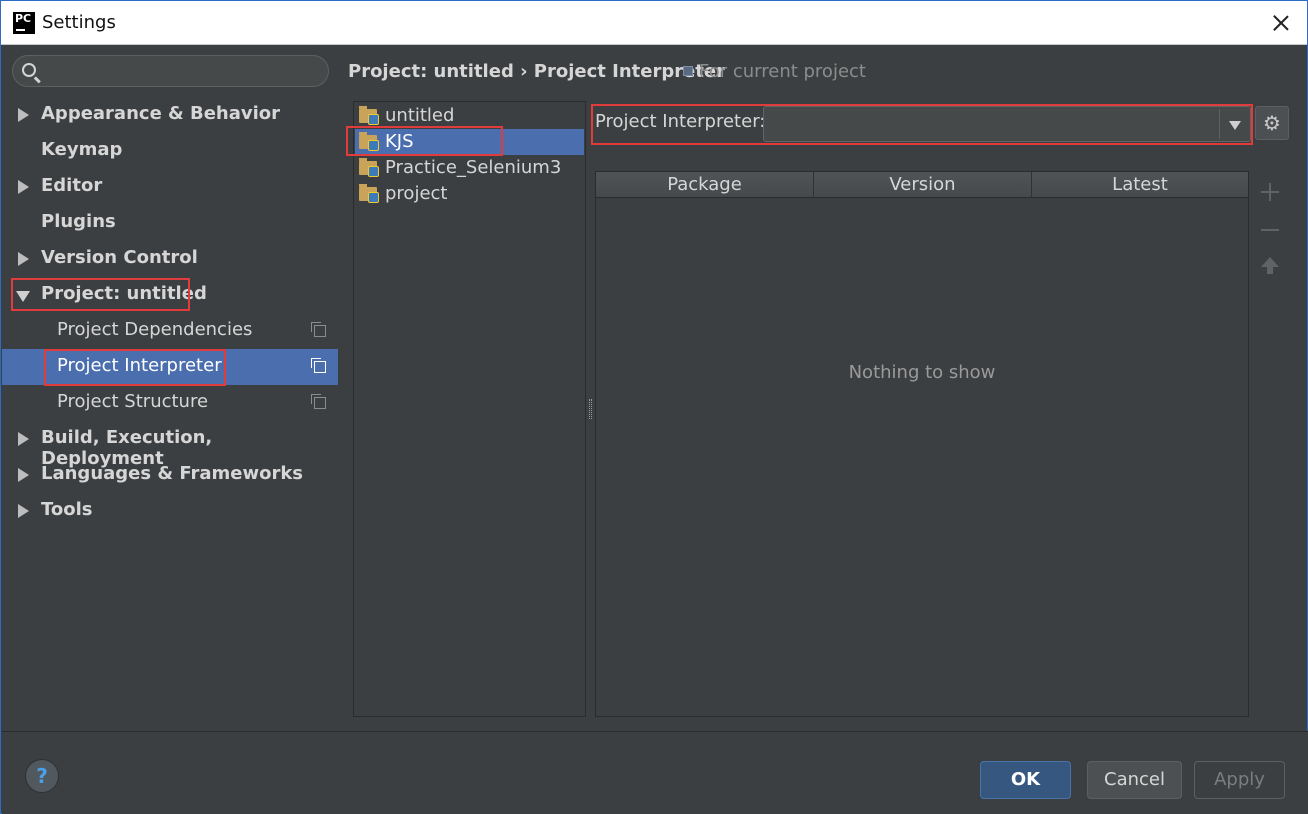  Describe the element at coordinates (469, 116) in the screenshot. I see `project-item: untitled` at that location.